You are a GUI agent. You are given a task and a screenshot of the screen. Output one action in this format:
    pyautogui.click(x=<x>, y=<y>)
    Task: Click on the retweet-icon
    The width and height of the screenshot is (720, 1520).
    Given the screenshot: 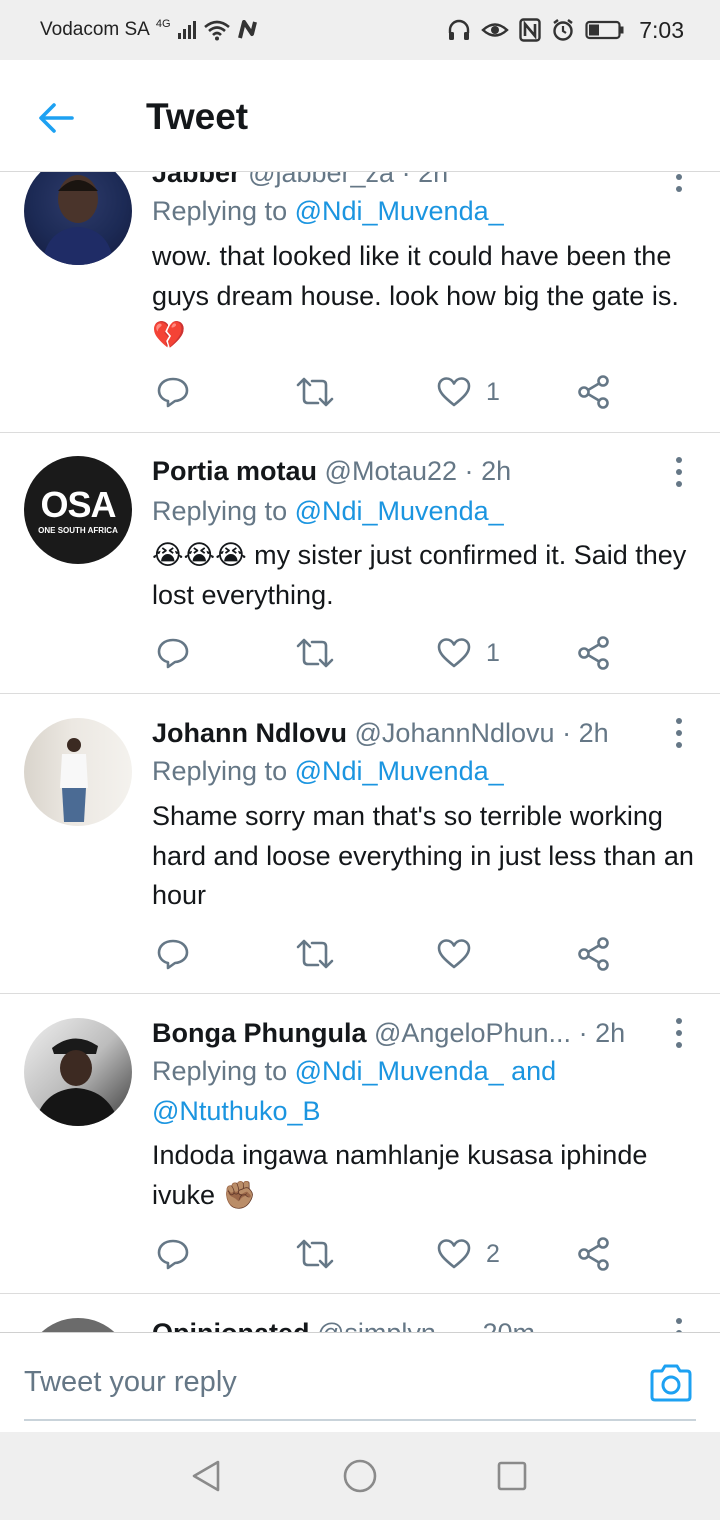 What is the action you would take?
    pyautogui.click(x=315, y=392)
    